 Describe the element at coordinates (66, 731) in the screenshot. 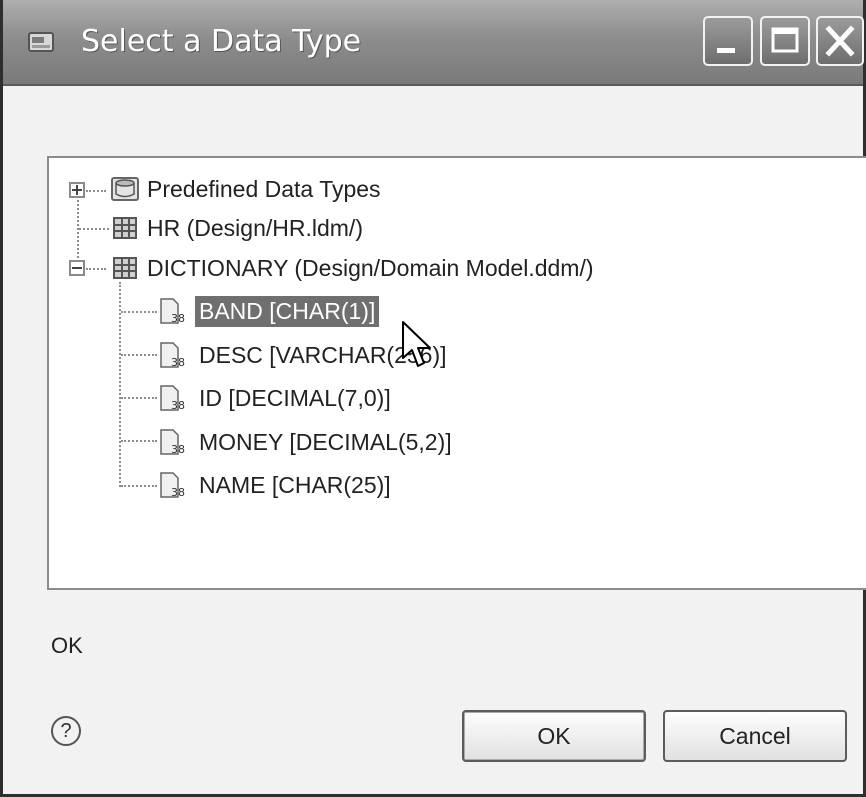

I see `help-icon: ?` at that location.